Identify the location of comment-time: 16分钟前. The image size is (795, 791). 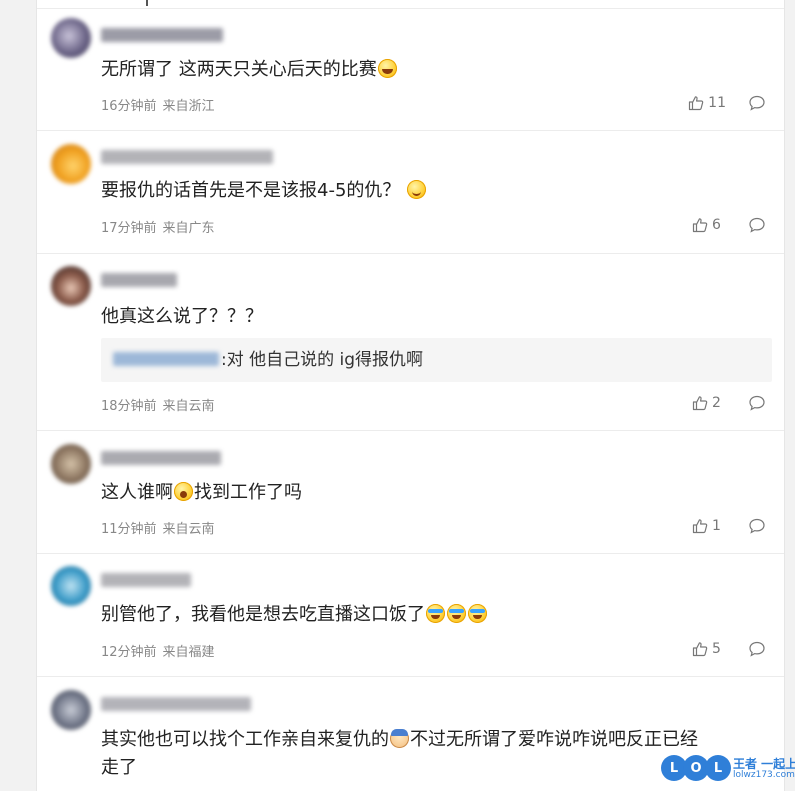
(129, 106).